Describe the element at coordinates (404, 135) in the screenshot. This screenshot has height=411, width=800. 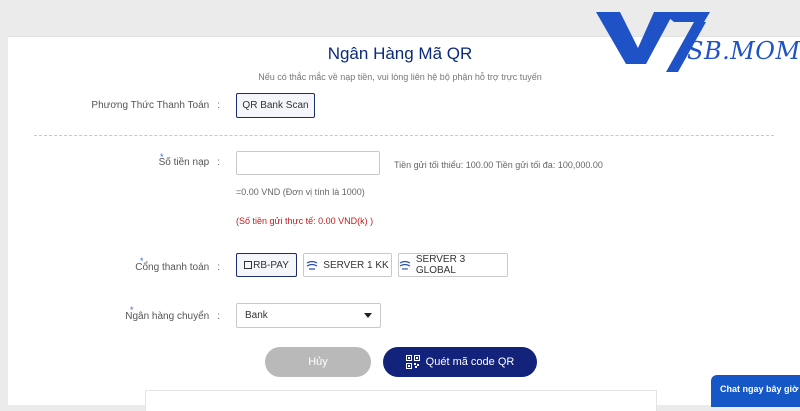
I see `section-divider` at that location.